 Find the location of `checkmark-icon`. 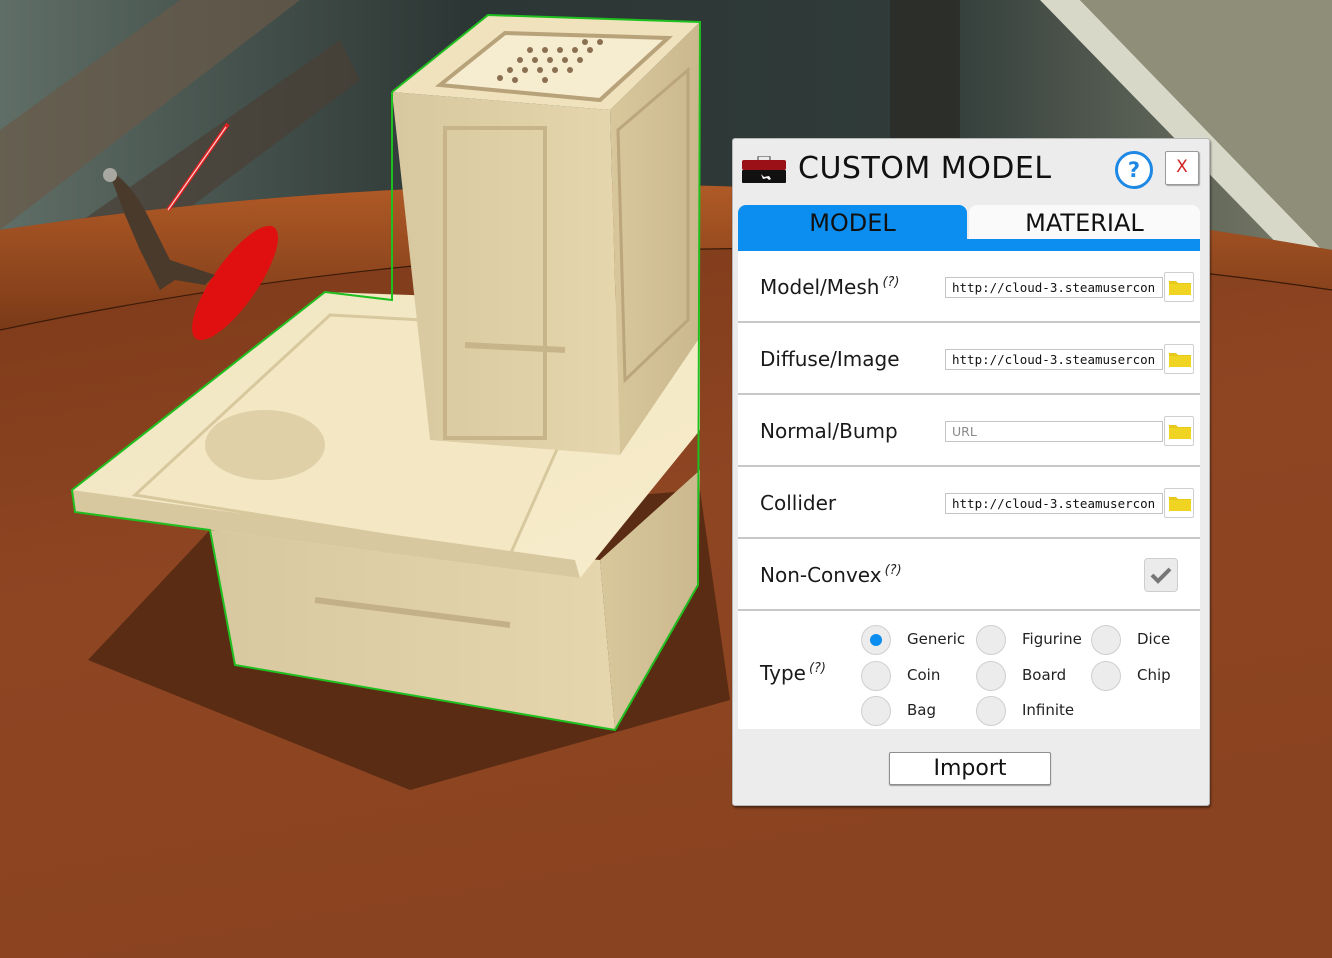

checkmark-icon is located at coordinates (1161, 575).